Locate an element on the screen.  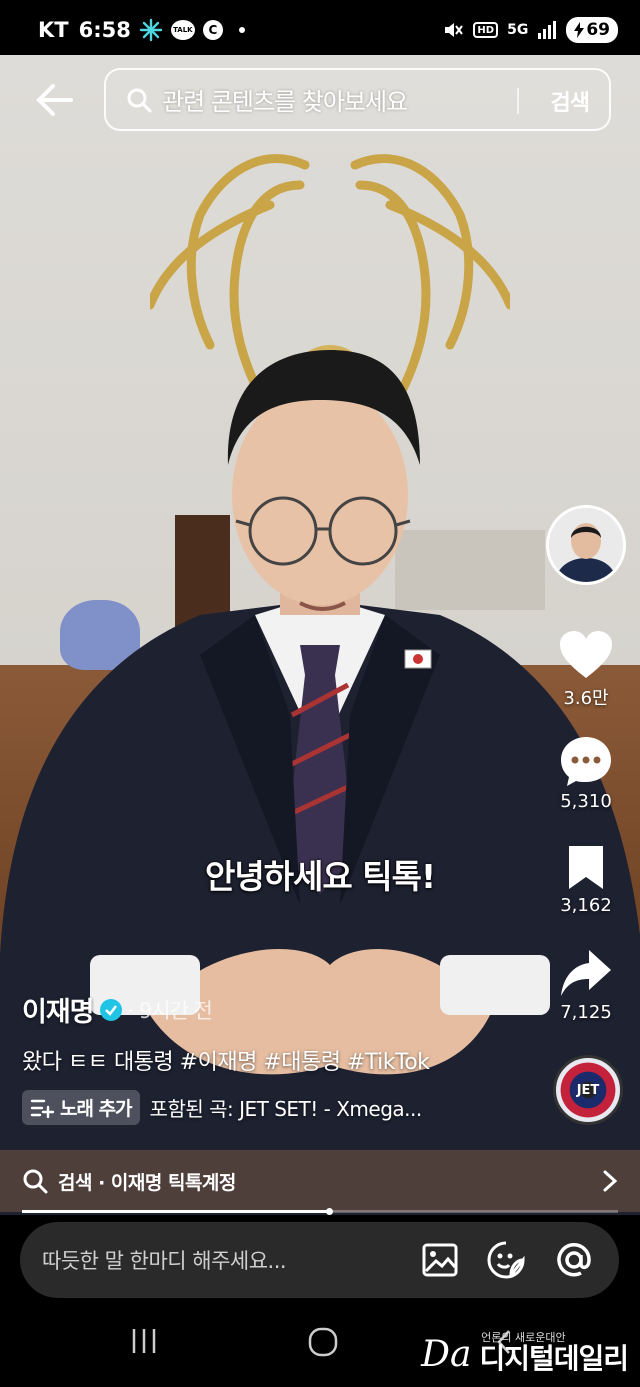
search-button: 검색 is located at coordinates (570, 101).